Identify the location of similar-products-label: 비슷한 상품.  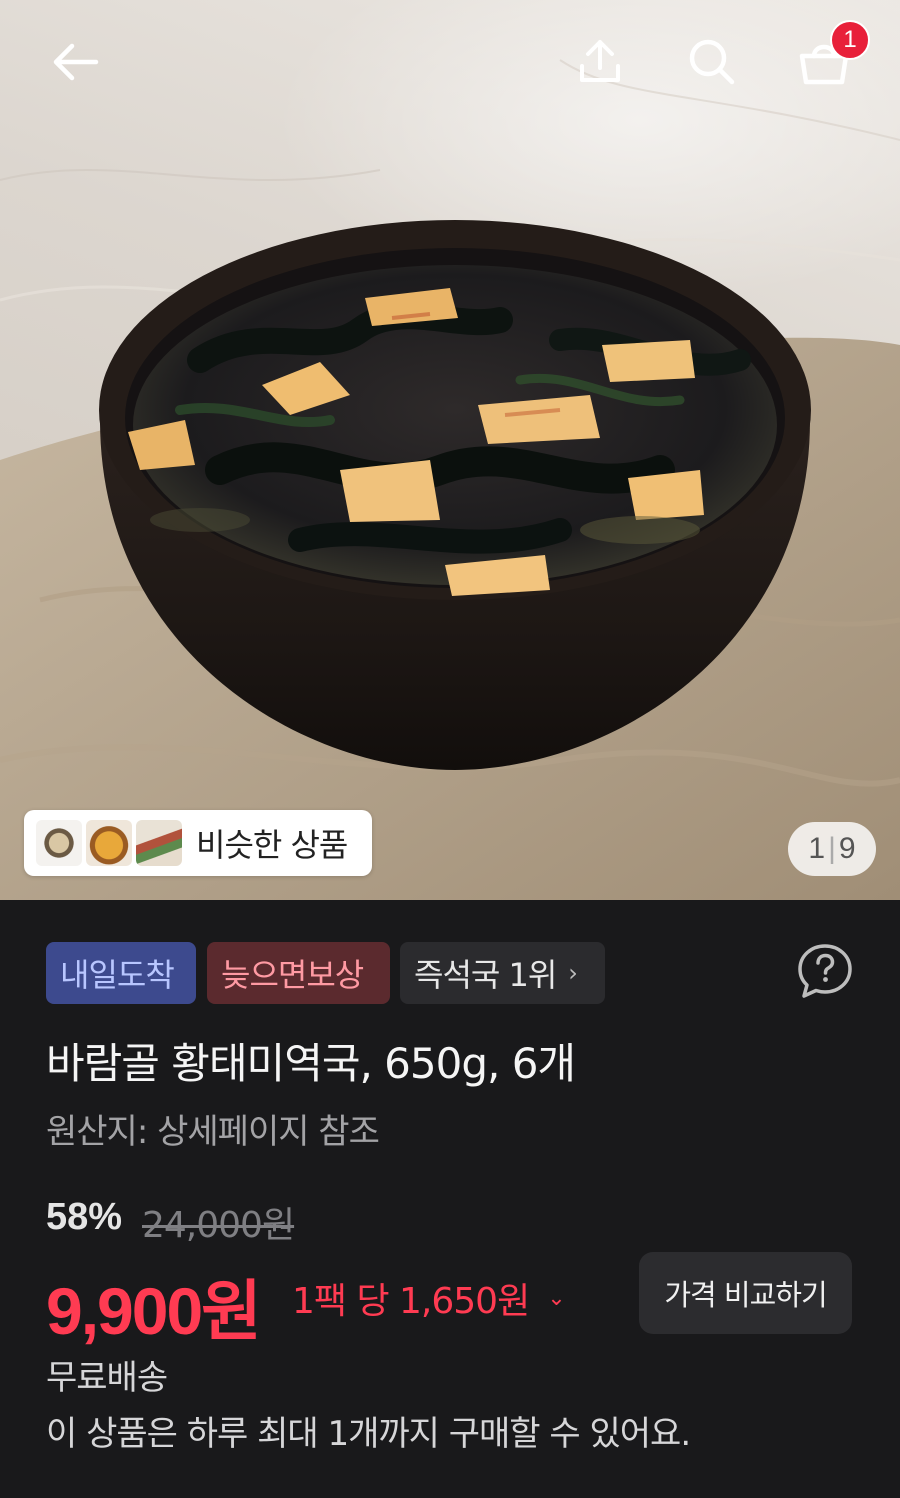
(272, 845).